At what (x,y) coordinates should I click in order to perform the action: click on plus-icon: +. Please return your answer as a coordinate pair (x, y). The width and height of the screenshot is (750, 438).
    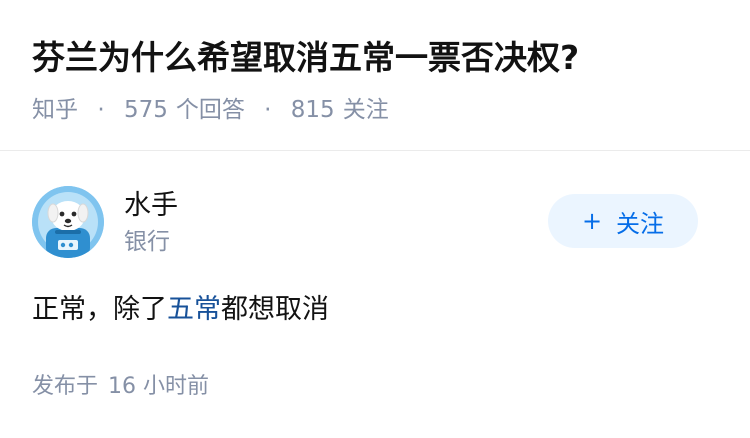
    Looking at the image, I should click on (592, 221).